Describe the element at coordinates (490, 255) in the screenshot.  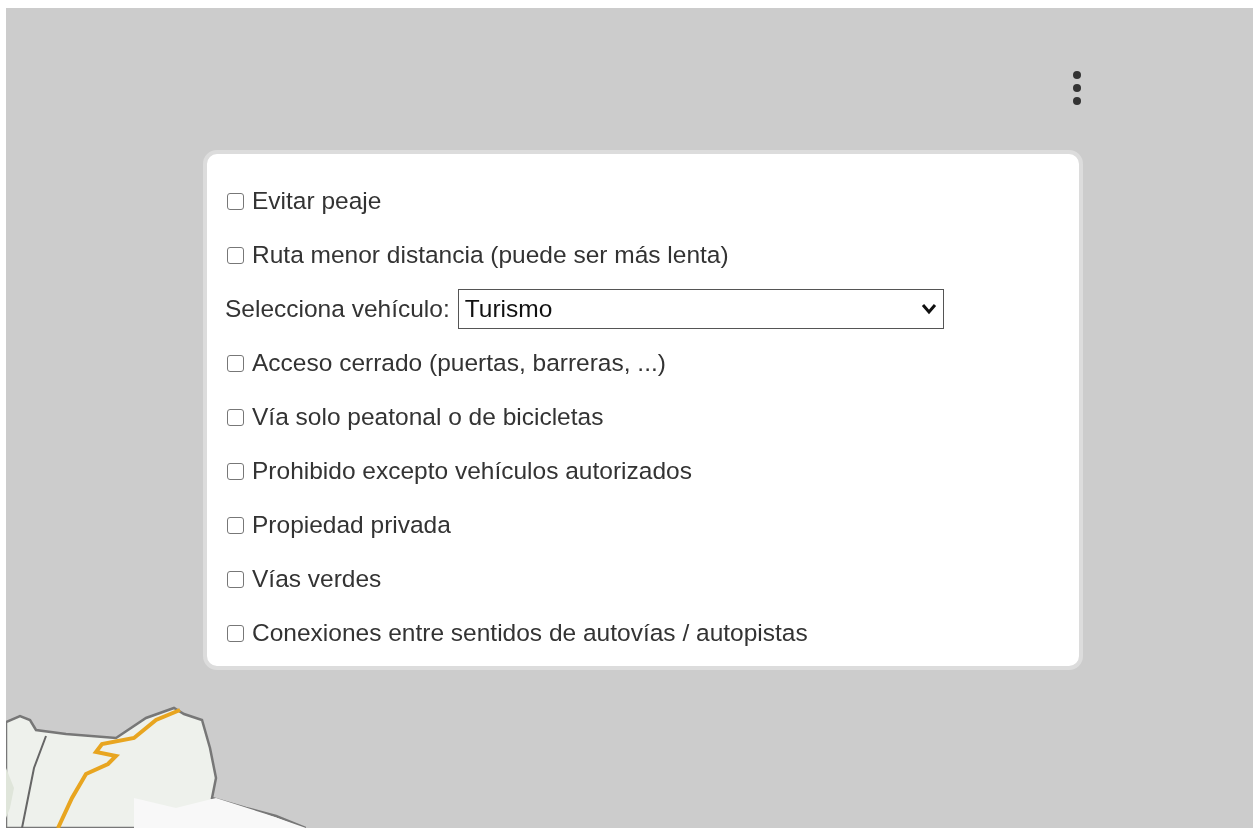
I see `checkbox-label: Ruta menor distancia (puede ser más lenta)` at that location.